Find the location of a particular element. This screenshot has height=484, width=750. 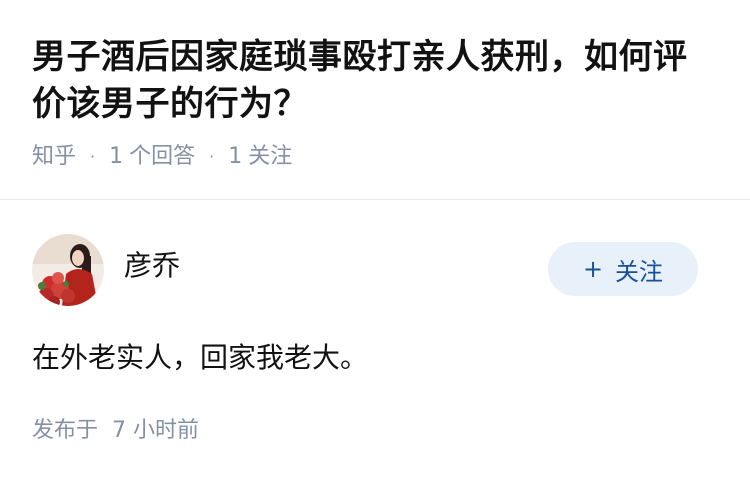

avatar-photo-icon is located at coordinates (68, 270).